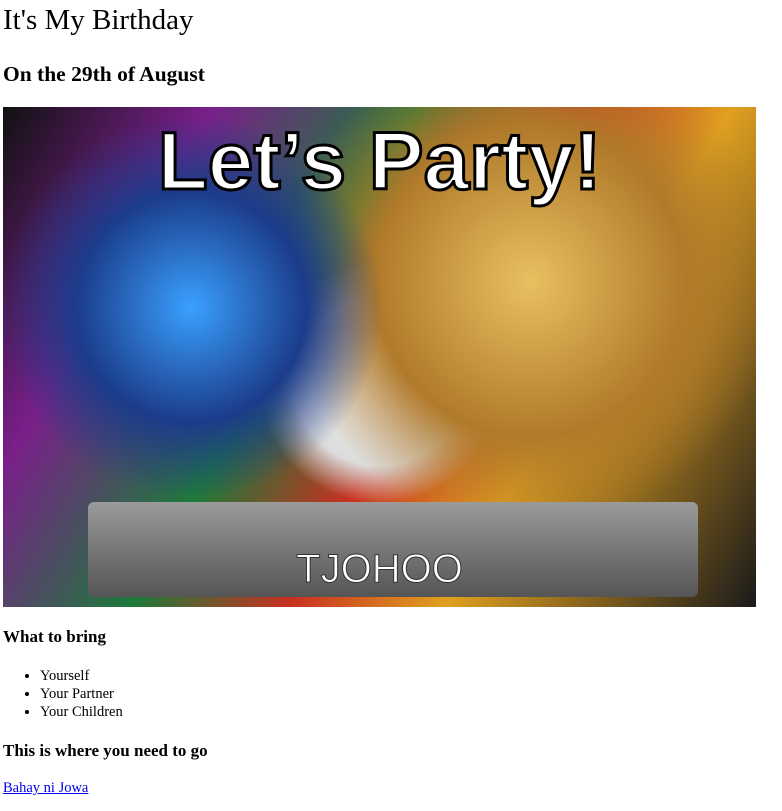  What do you see at coordinates (45, 788) in the screenshot?
I see `location-link: Bahay ni Jowa` at bounding box center [45, 788].